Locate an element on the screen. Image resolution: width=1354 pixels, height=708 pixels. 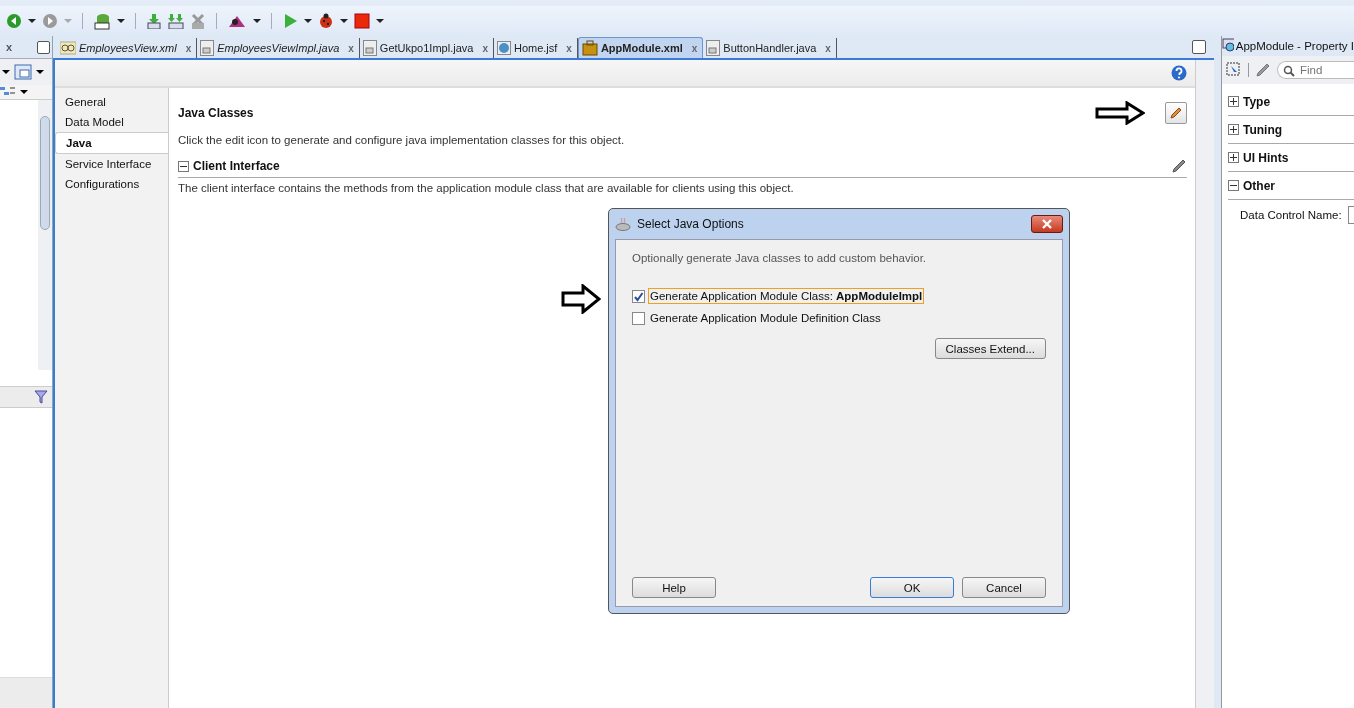
section-title: UI Hints is located at coordinates (1266, 157).